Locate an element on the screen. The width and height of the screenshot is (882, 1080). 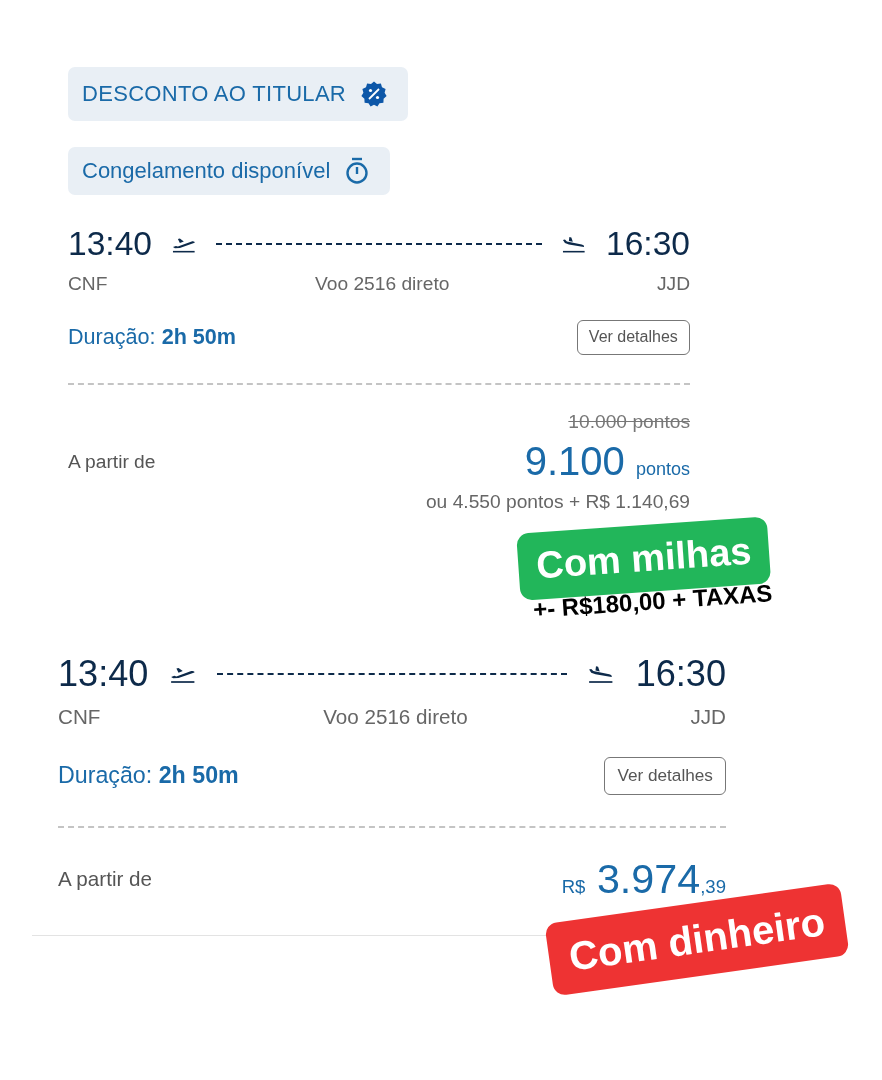
points-price: 9.100 pontos is located at coordinates (607, 462).